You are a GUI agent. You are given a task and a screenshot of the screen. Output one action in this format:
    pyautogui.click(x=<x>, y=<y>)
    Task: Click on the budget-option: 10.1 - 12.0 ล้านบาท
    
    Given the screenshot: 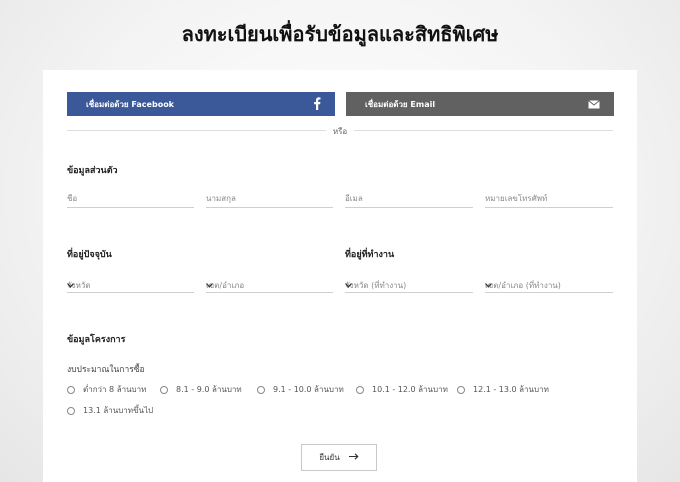 What is the action you would take?
    pyautogui.click(x=402, y=389)
    